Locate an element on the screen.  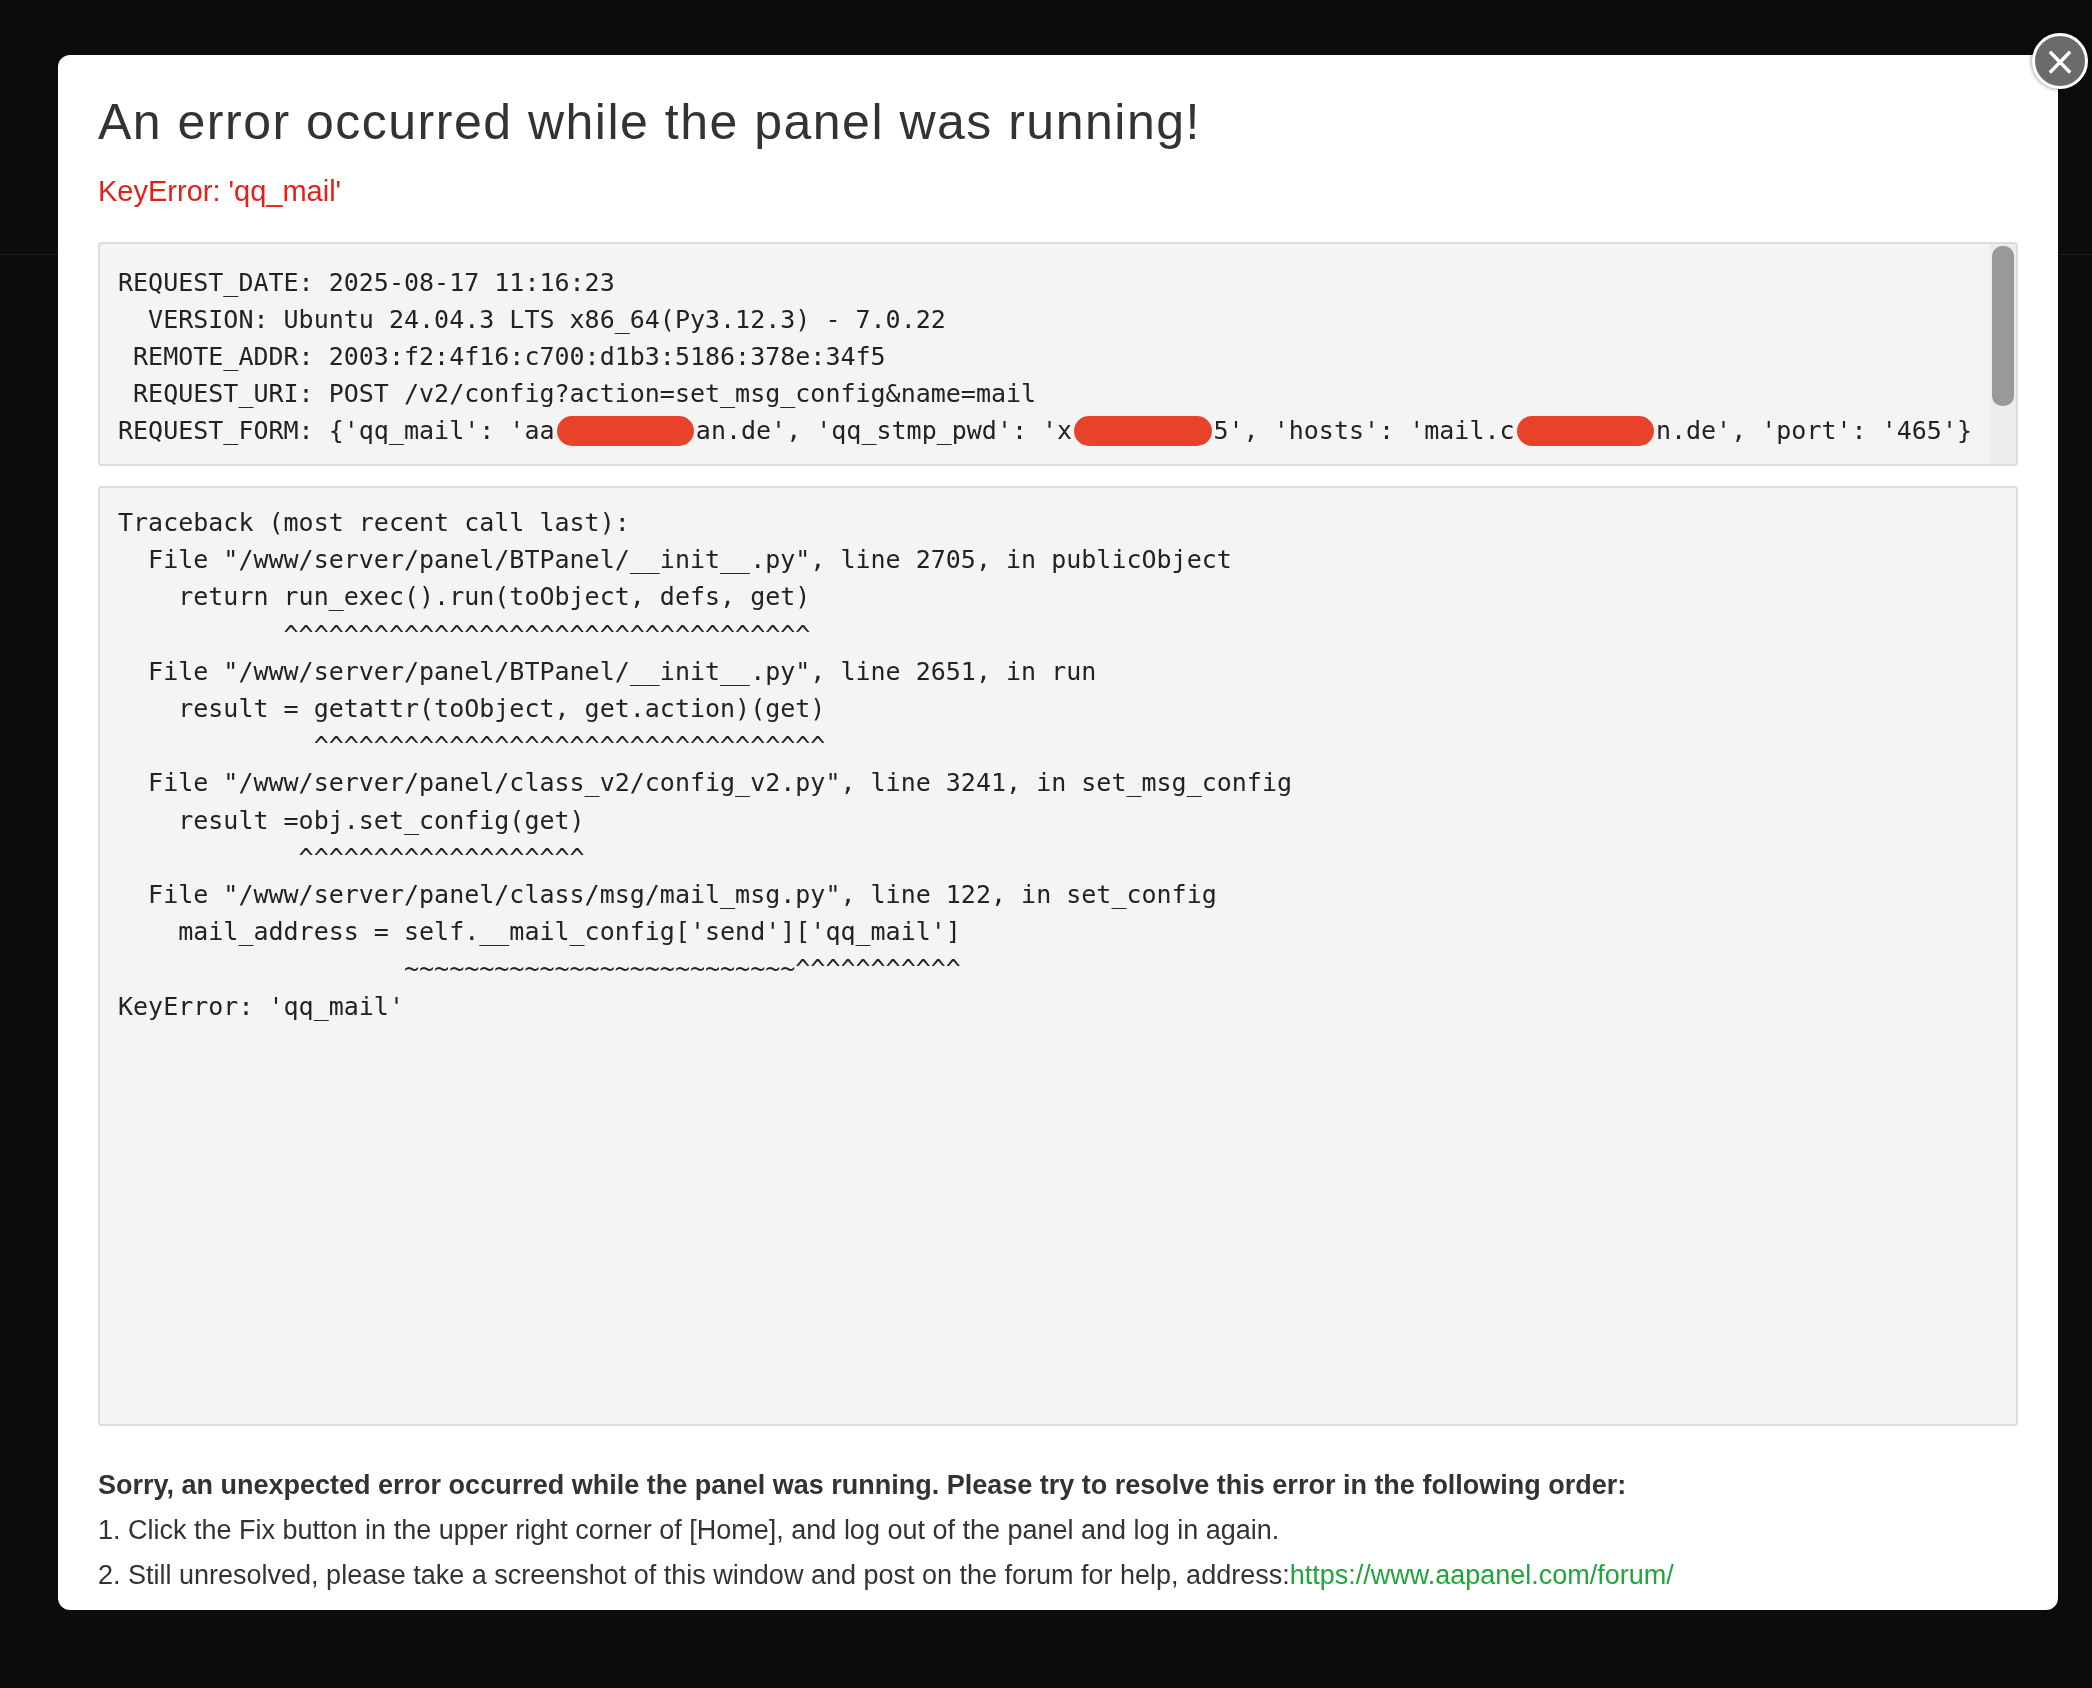
scrollbar is located at coordinates (2003, 354).